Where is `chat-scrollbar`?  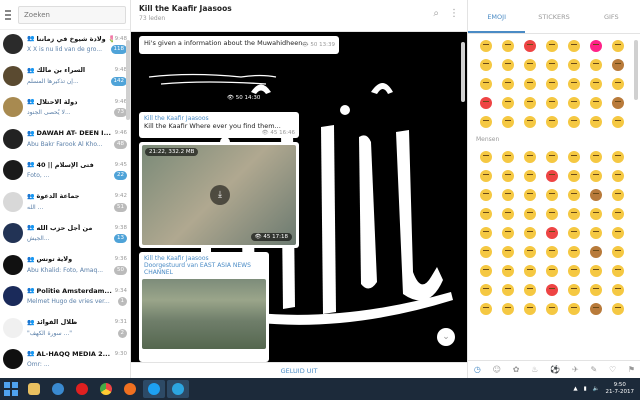 chat-scrollbar is located at coordinates (463, 72).